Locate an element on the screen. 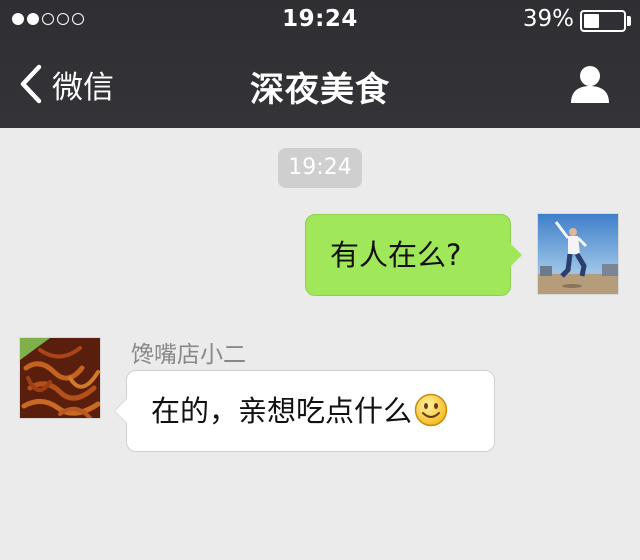  battery-cap is located at coordinates (629, 21).